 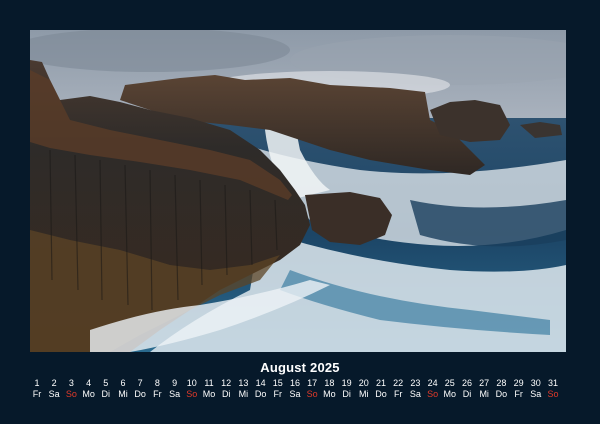 I want to click on calendar-day: 31 So, so click(x=553, y=389).